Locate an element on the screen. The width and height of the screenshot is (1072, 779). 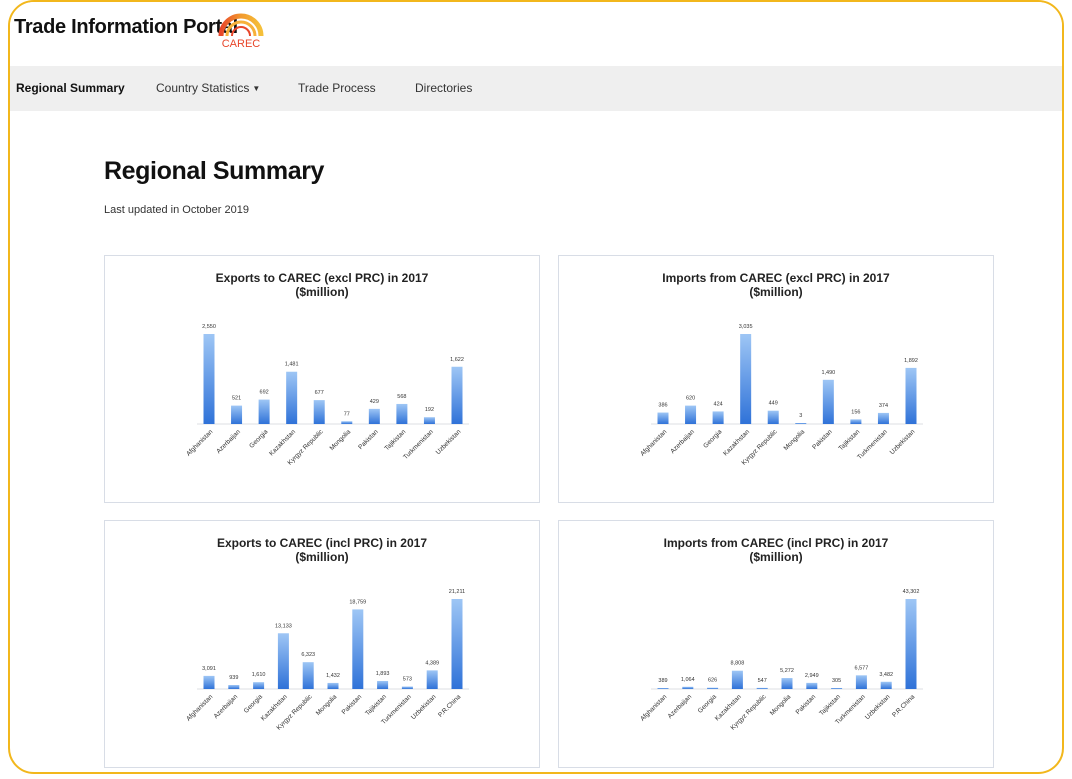
page-title: Regional Summary is located at coordinates (214, 171).